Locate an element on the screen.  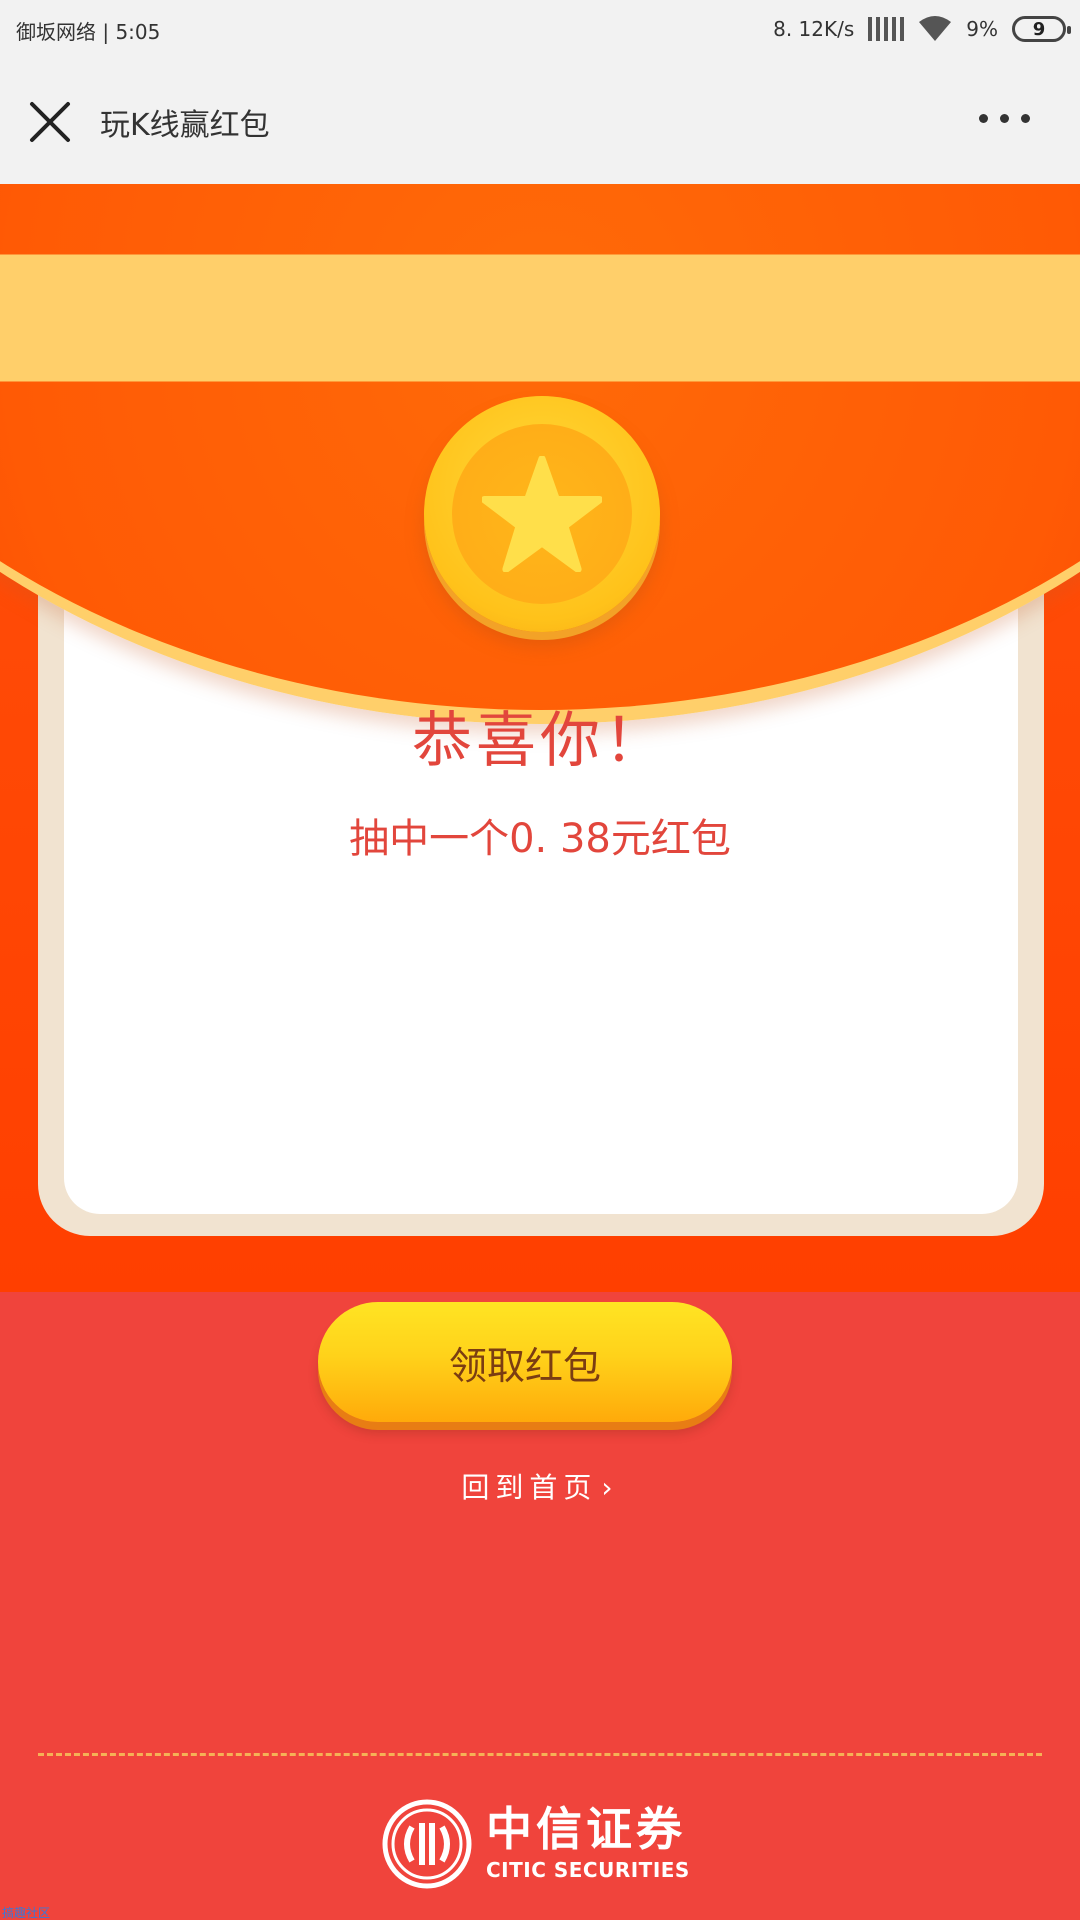
brand-name-cn: 中信证券 is located at coordinates (586, 1829).